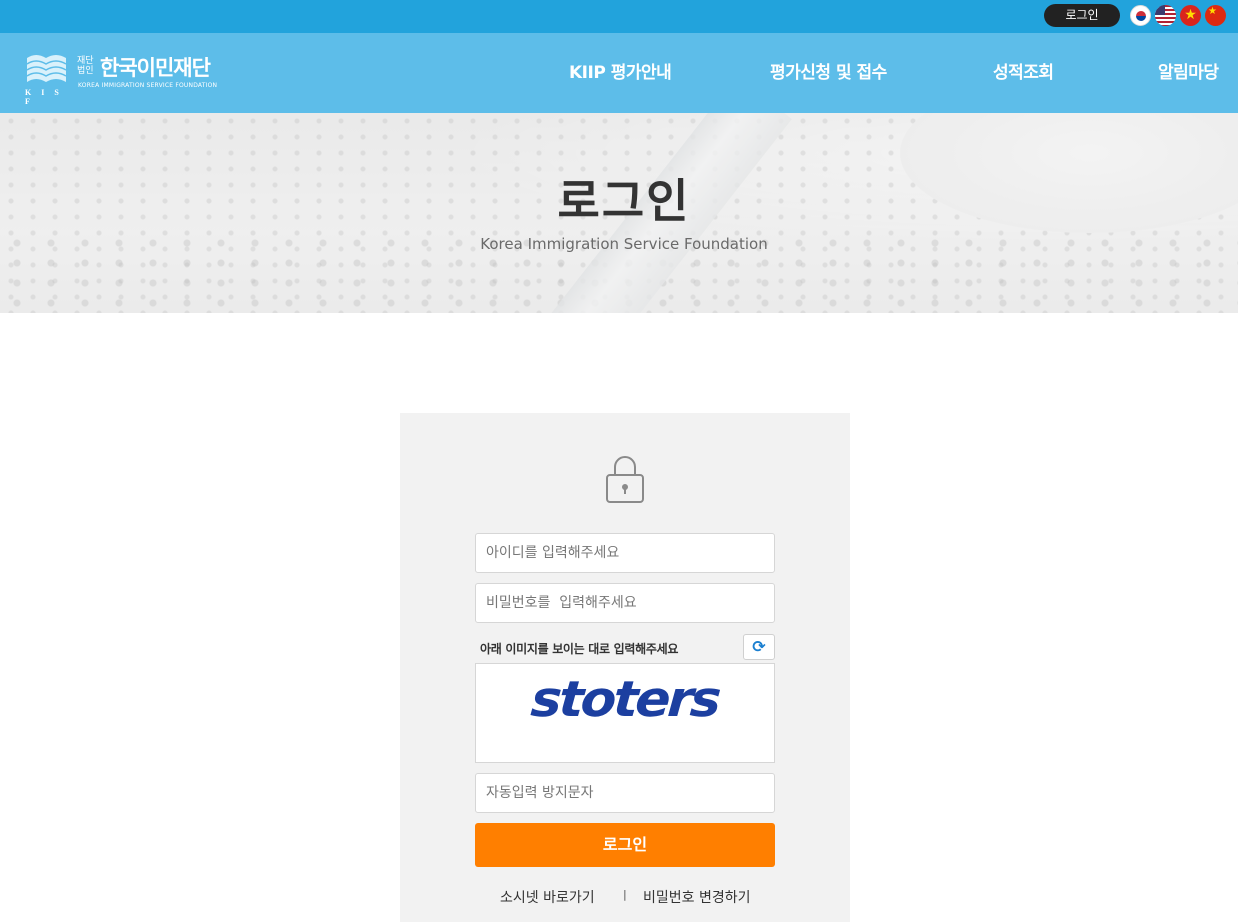  I want to click on top-utility-bar: 로그인 ★ ★, so click(619, 16).